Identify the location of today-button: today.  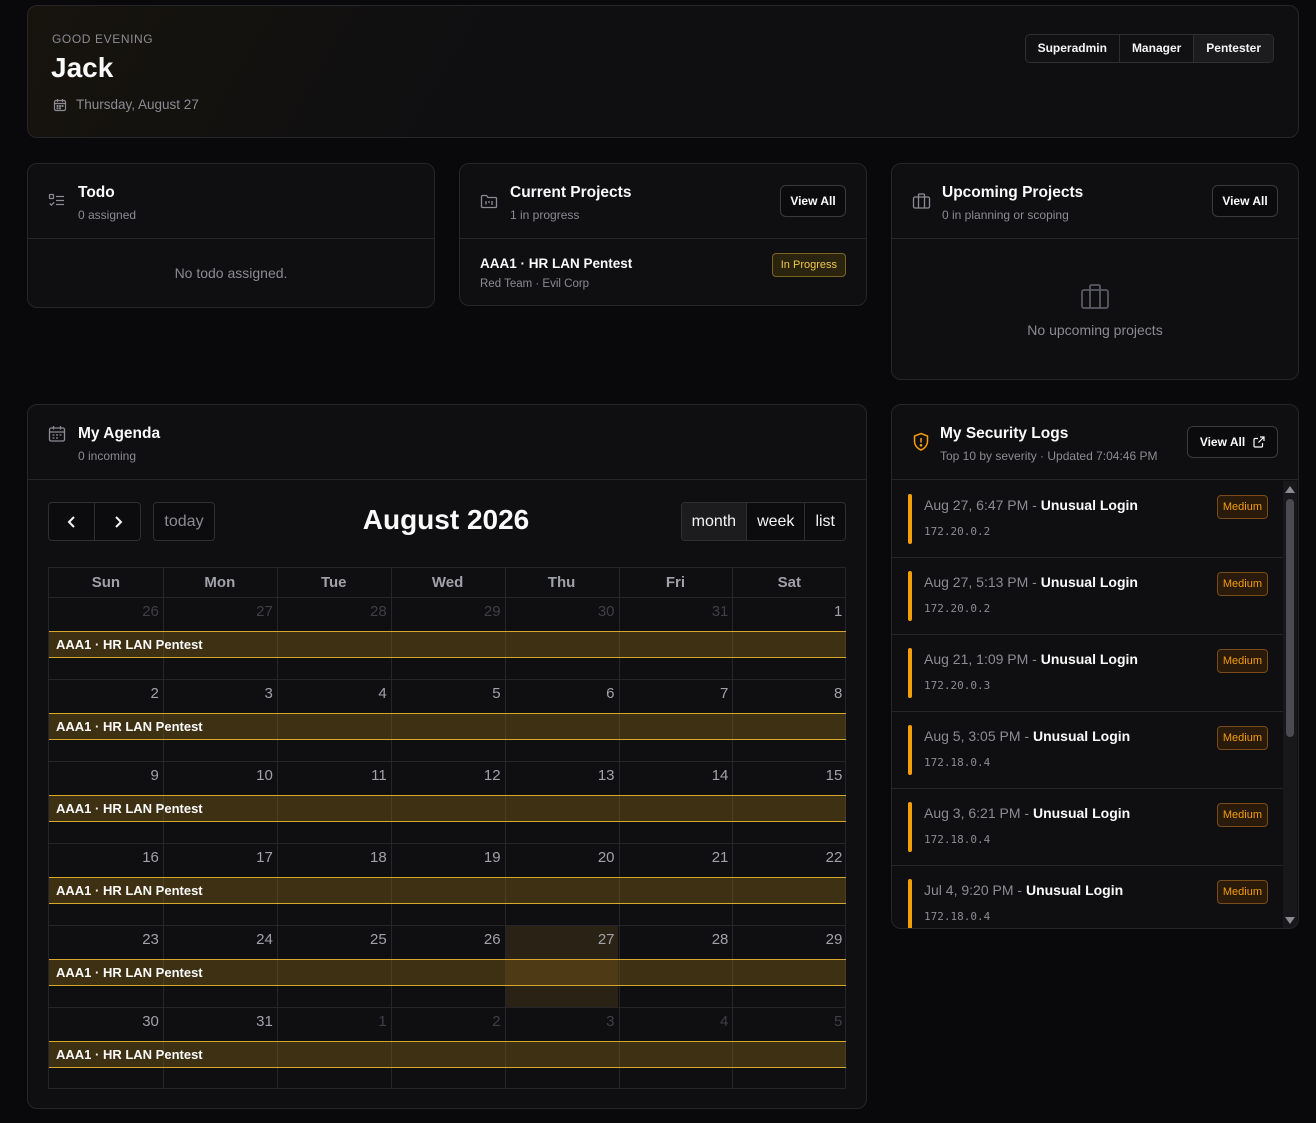
(184, 521).